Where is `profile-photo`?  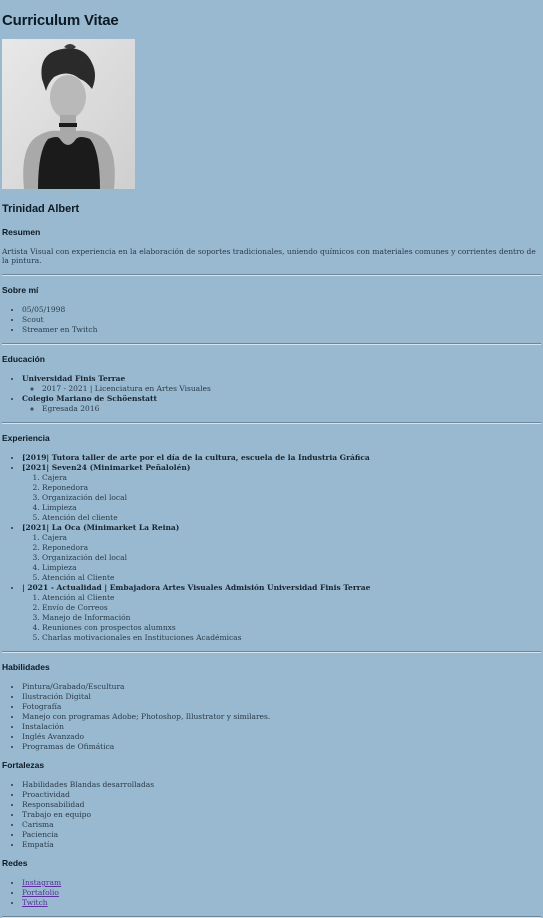 profile-photo is located at coordinates (68, 114).